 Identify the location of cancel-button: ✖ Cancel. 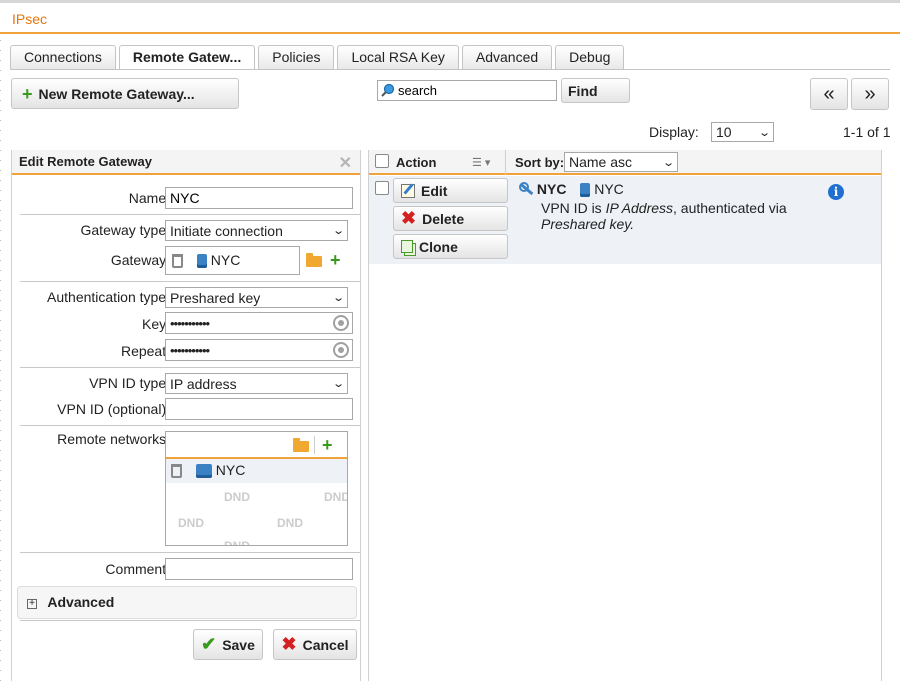
(315, 644).